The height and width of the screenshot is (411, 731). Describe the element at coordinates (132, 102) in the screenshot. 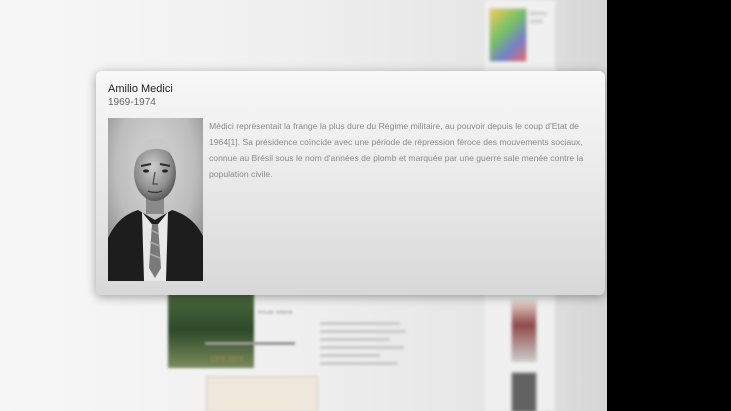

I see `term-years: 1969-1974` at that location.